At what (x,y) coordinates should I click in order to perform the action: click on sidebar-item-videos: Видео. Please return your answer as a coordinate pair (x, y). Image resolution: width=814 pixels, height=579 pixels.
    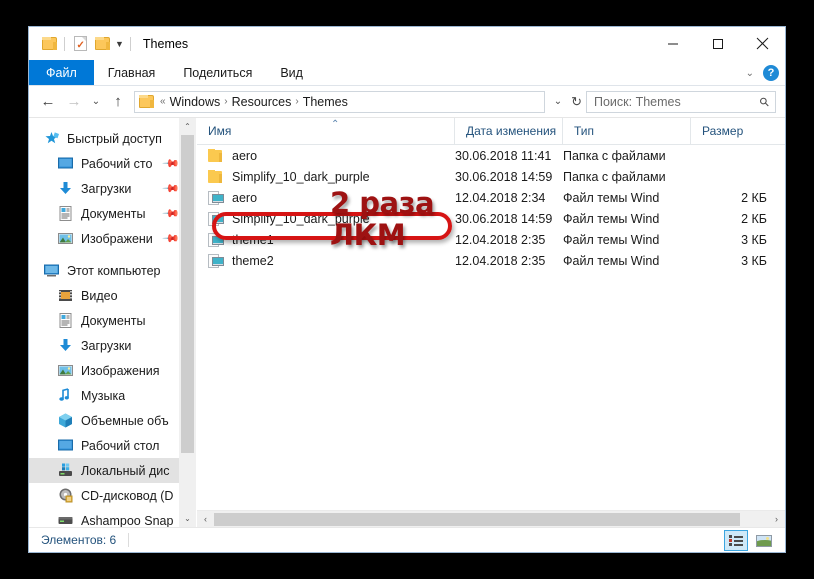
    Looking at the image, I should click on (112, 295).